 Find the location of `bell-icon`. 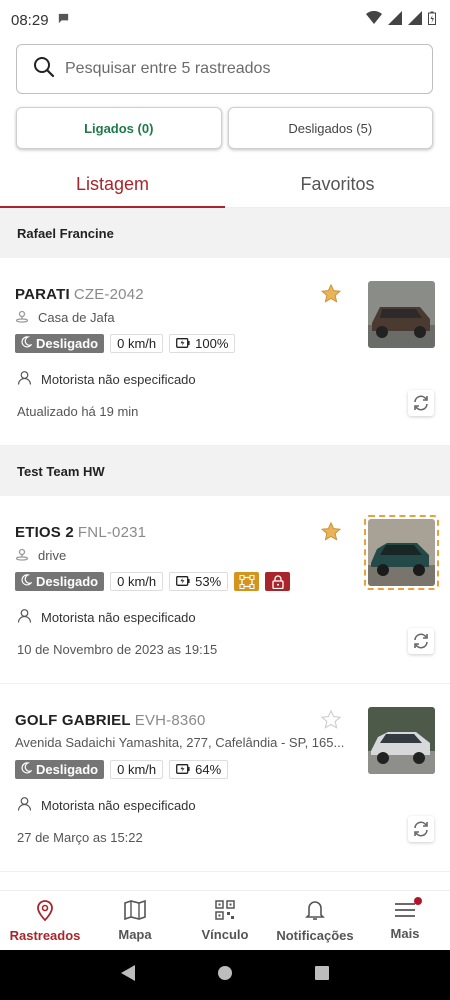

bell-icon is located at coordinates (315, 911).